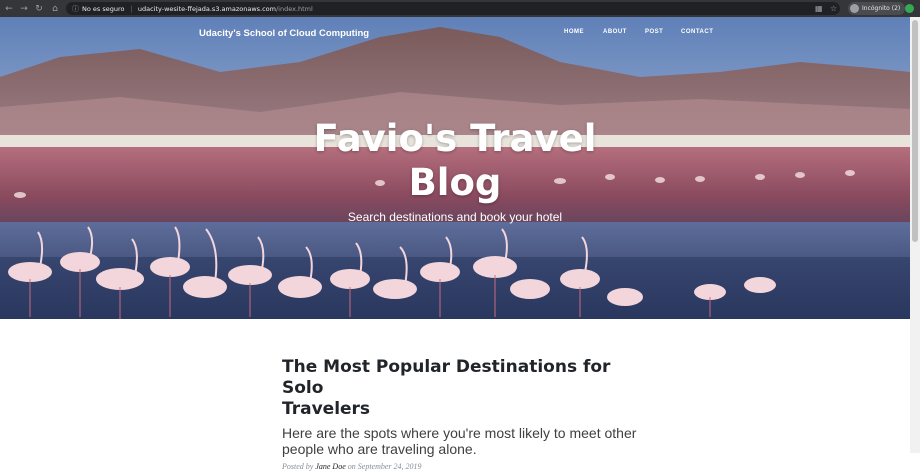 This screenshot has height=471, width=920. Describe the element at coordinates (819, 8) in the screenshot. I see `translate-icon: ▦` at that location.